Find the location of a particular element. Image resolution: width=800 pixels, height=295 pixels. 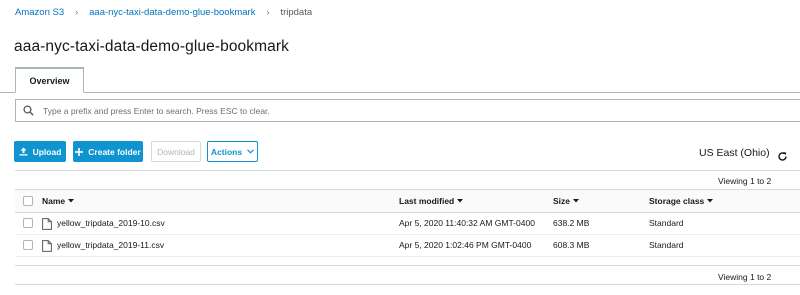

column-header-name: Name is located at coordinates (58, 201).